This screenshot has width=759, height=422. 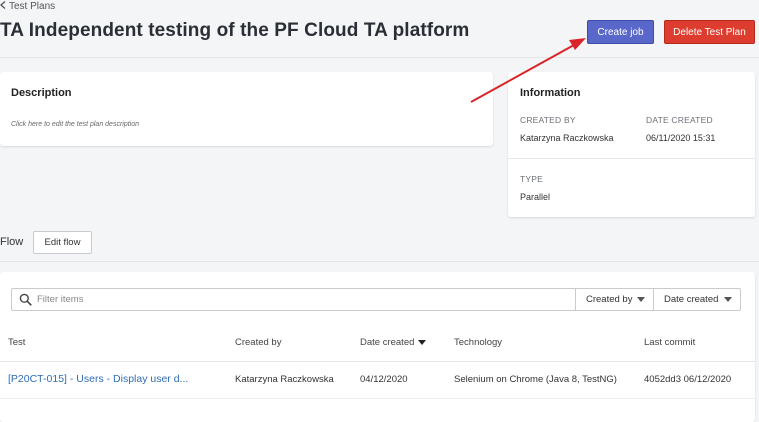 What do you see at coordinates (258, 342) in the screenshot?
I see `column-header-created-by: Created by` at bounding box center [258, 342].